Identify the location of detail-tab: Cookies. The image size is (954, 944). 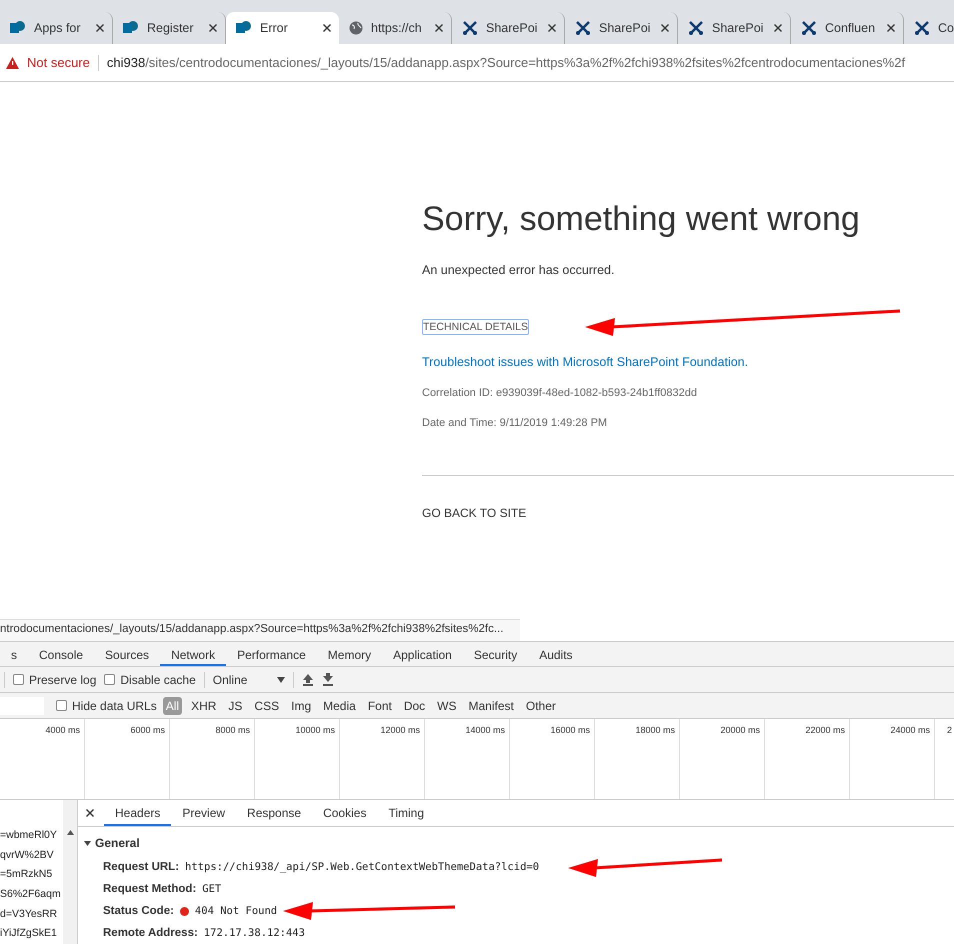
(345, 813).